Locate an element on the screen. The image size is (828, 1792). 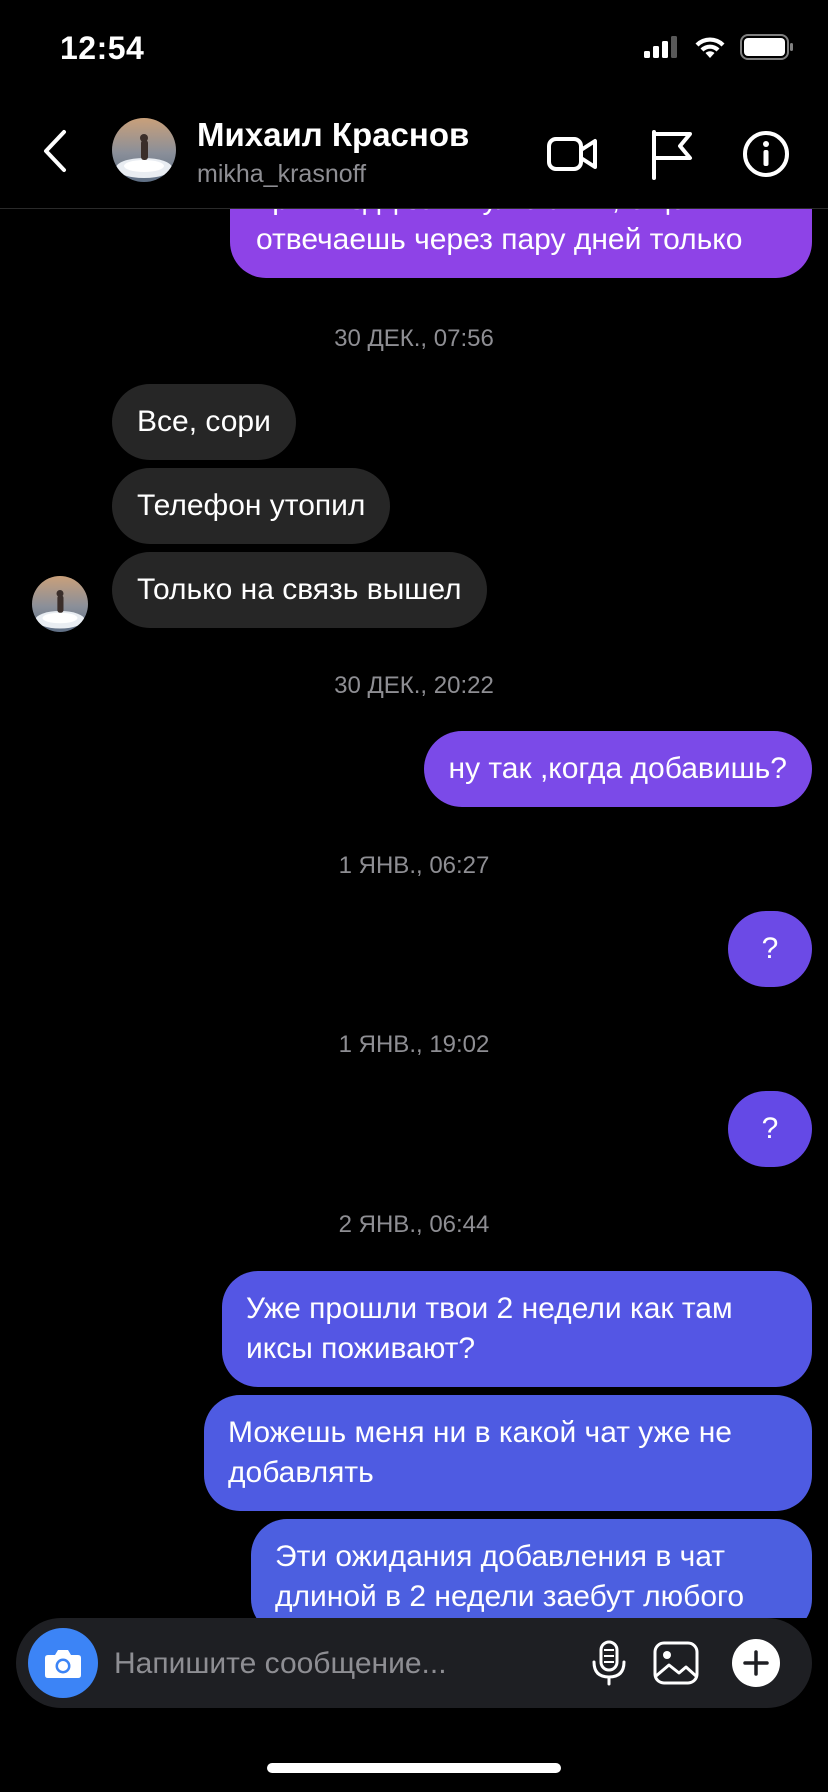
avatar is located at coordinates (144, 150).